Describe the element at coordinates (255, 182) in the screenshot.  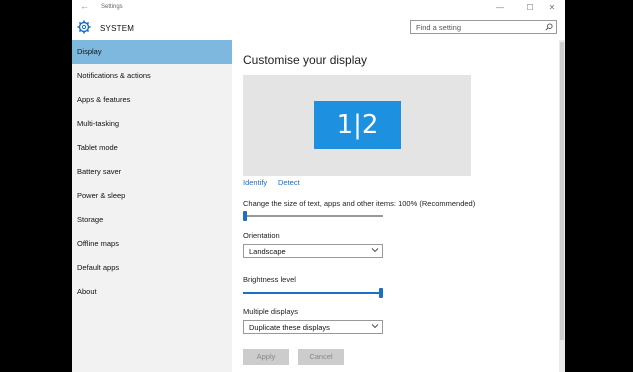
I see `identify-link: Identify` at that location.